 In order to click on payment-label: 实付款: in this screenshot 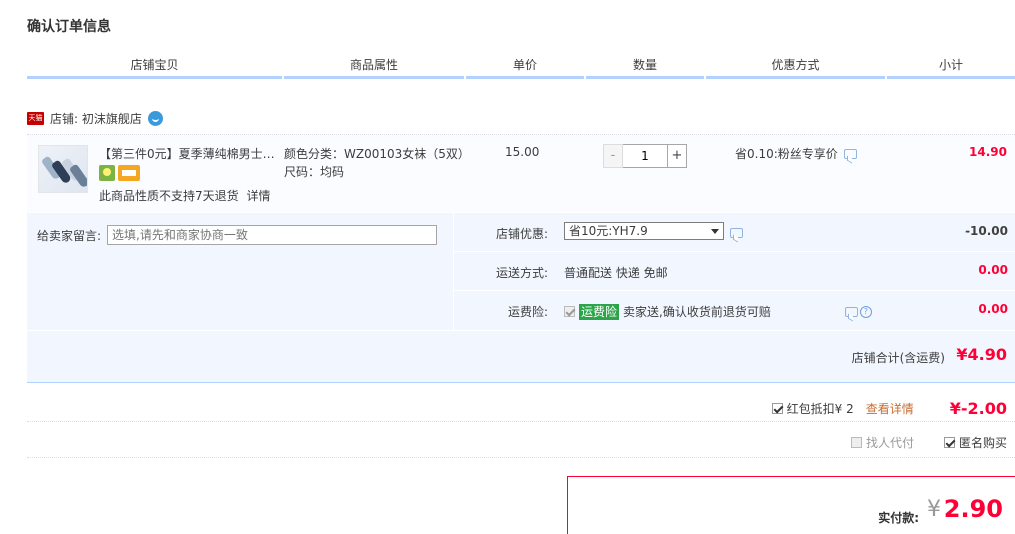, I will do `click(898, 518)`.